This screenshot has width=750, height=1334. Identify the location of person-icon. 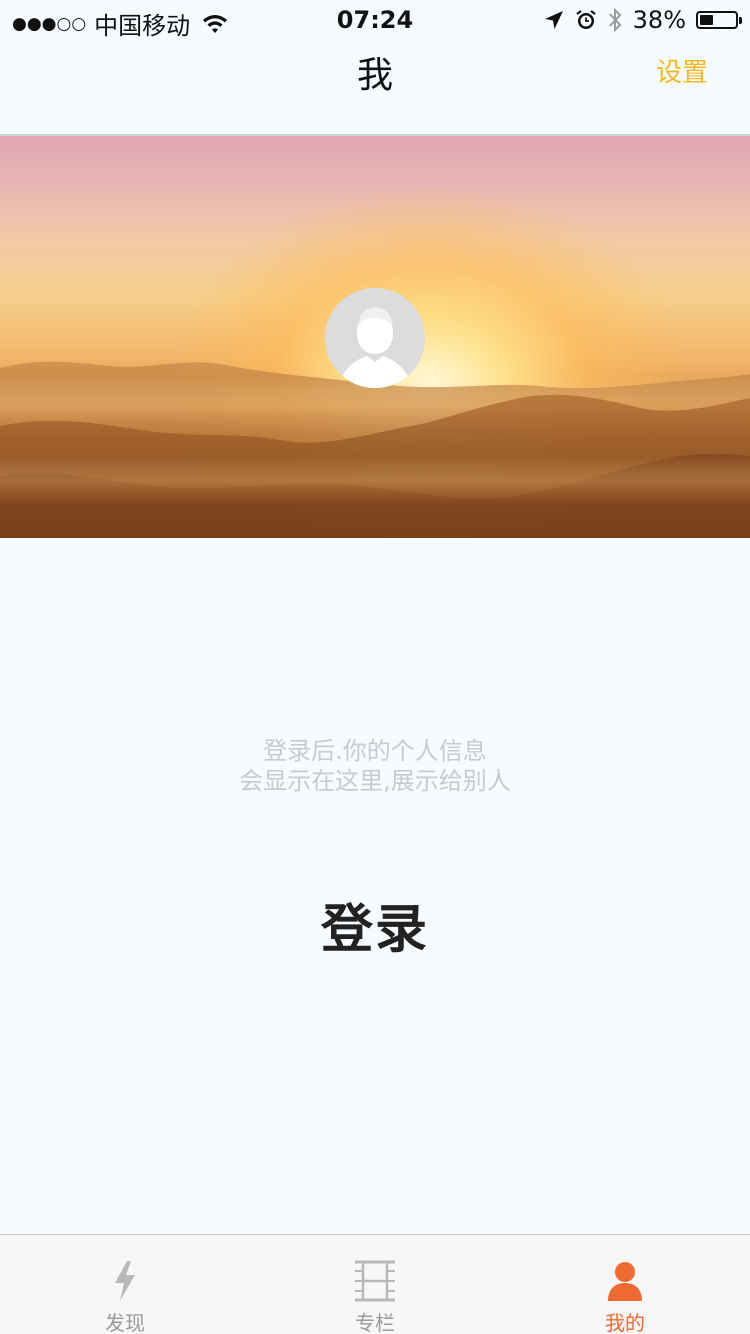
(625, 1281).